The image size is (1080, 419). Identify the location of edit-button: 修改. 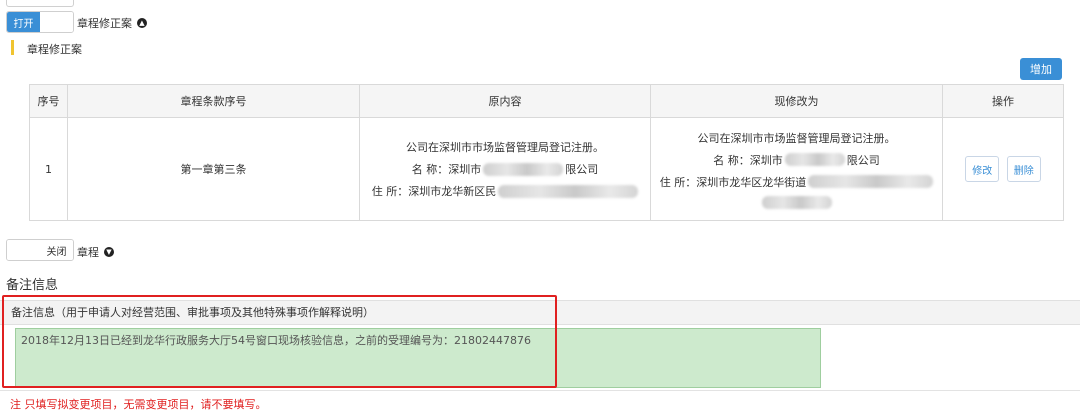
(982, 169).